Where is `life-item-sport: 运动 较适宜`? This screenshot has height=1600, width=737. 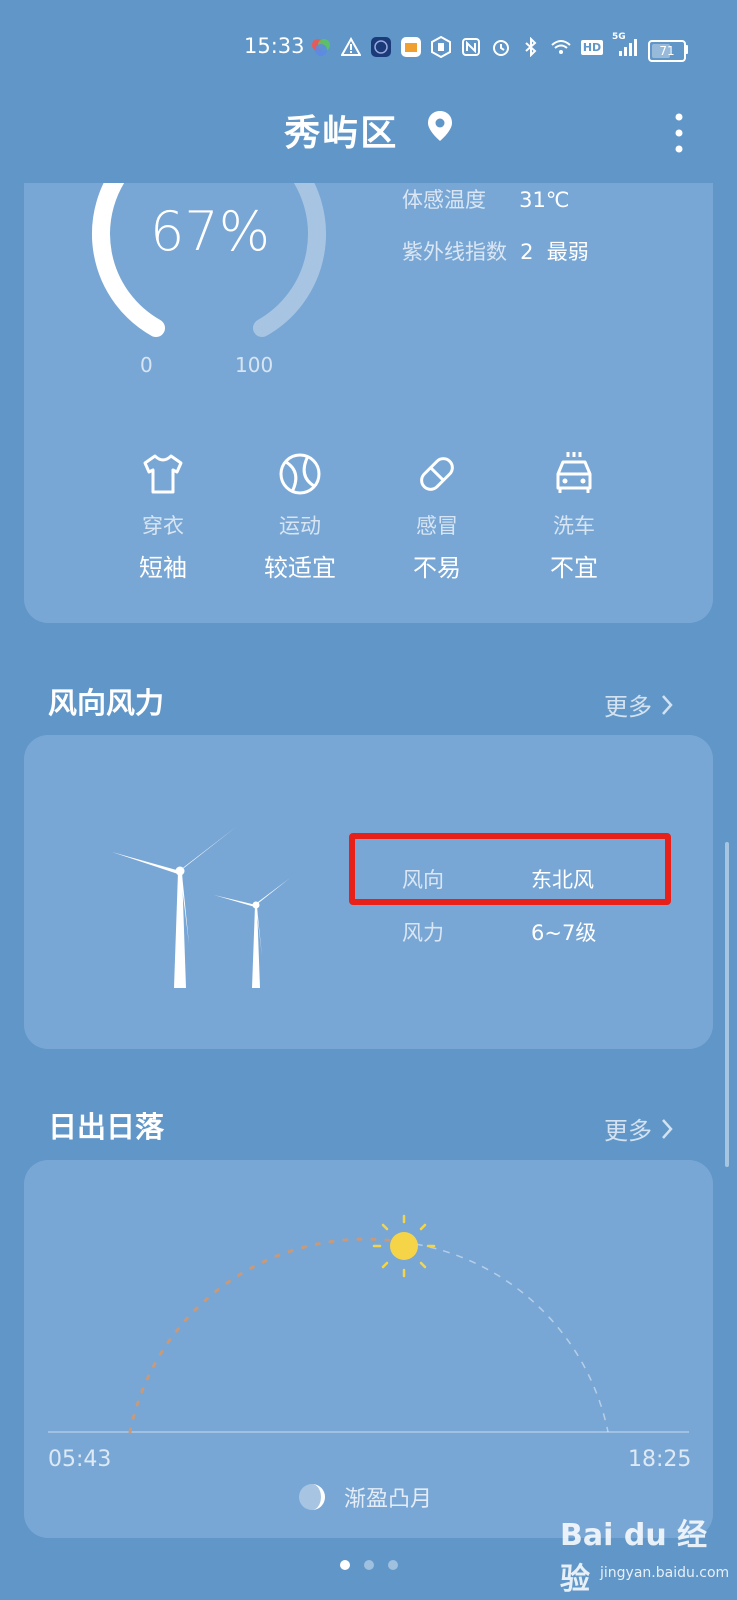
life-item-sport: 运动 较适宜 is located at coordinates (300, 516).